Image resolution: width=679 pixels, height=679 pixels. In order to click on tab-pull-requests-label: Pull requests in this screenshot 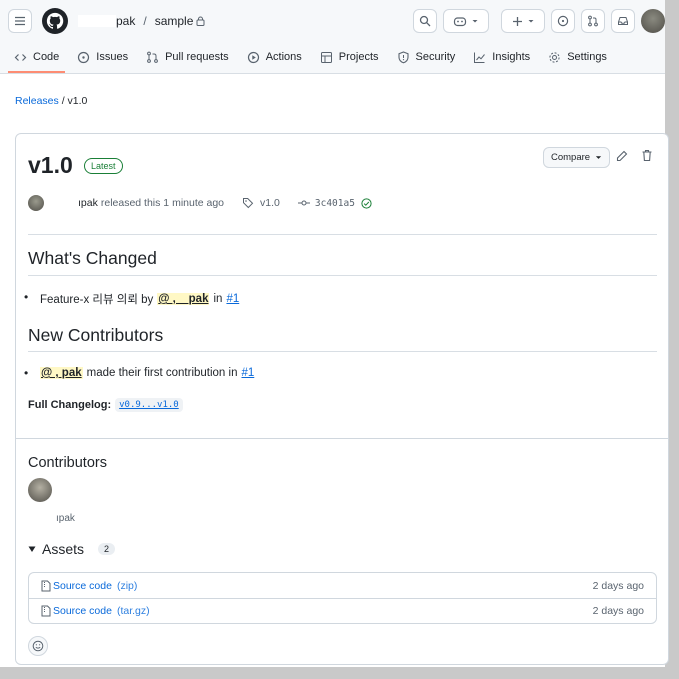, I will do `click(197, 57)`.